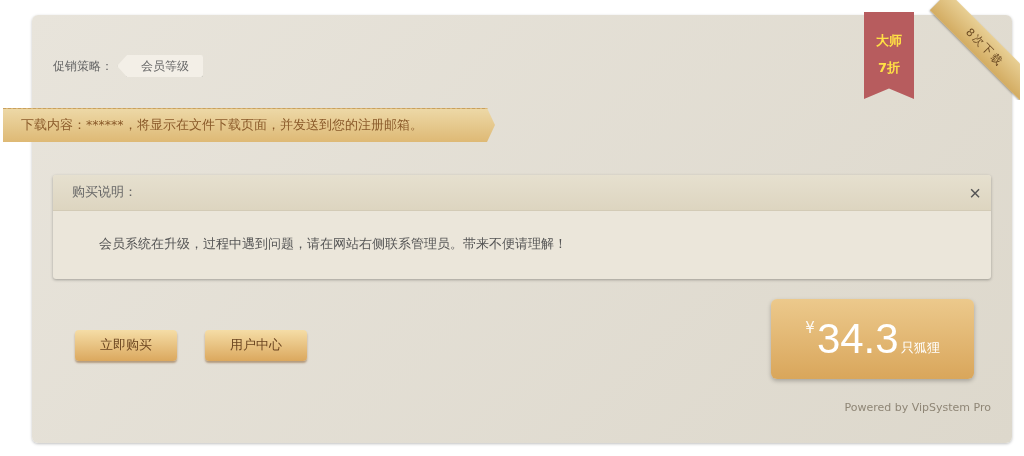 The height and width of the screenshot is (456, 1024). What do you see at coordinates (249, 125) in the screenshot?
I see `download-ribbon: 下载内容：******，将显示在文件下载页面，并发送到您的注册邮箱。` at bounding box center [249, 125].